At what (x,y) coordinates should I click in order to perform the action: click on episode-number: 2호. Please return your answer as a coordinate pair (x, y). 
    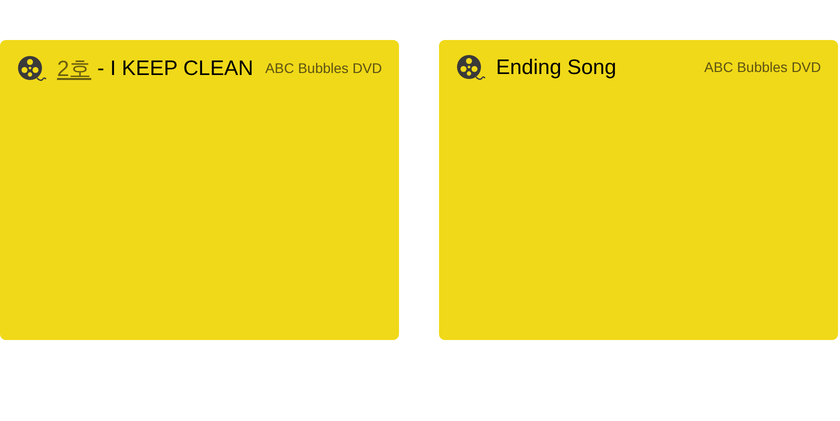
    Looking at the image, I should click on (74, 69).